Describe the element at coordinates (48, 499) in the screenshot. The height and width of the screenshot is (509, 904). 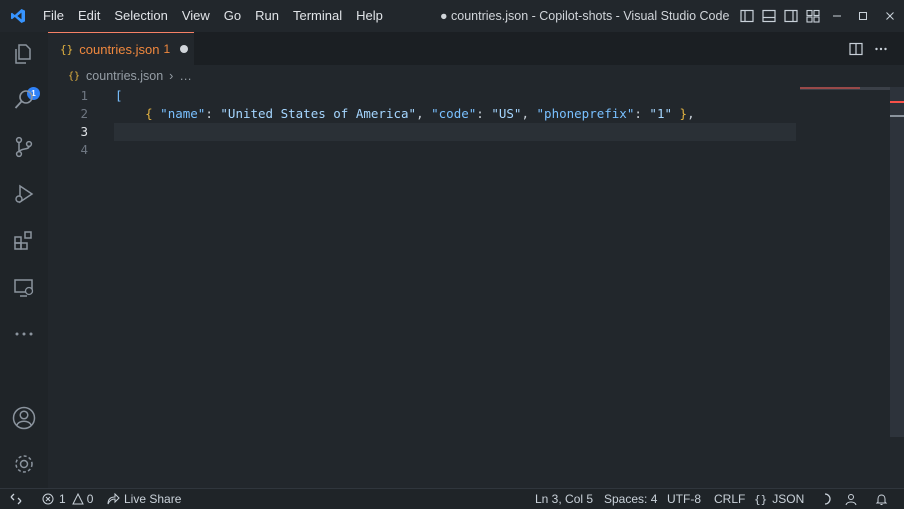
I see `error-icon` at that location.